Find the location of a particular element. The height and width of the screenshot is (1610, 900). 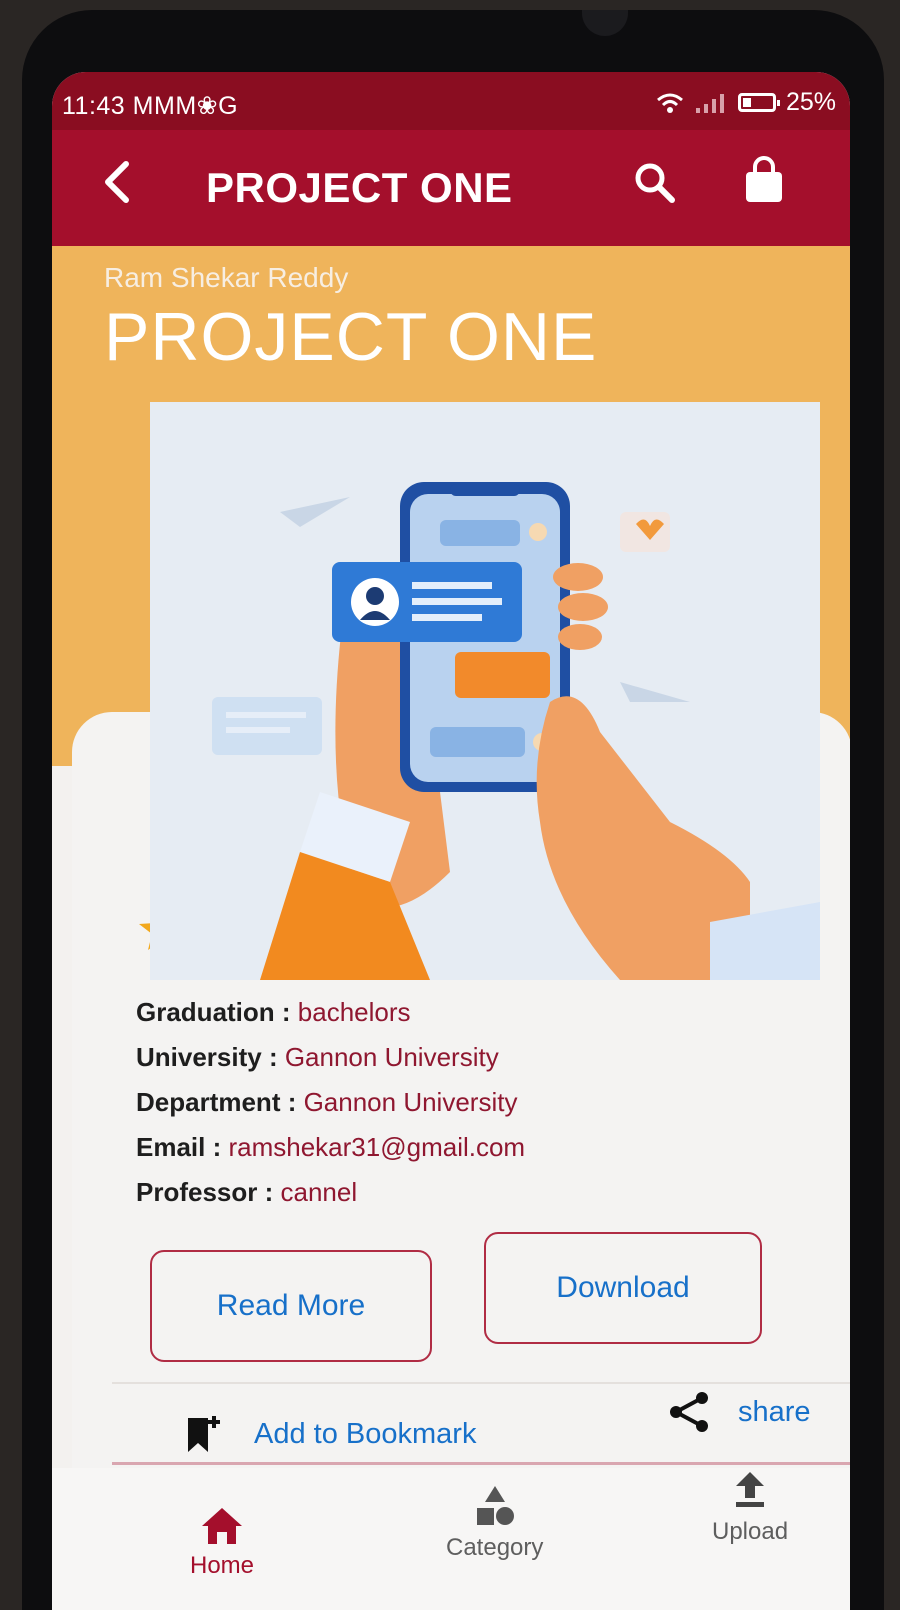

detail-graduation: Graduation : bachelors is located at coordinates (330, 1012).